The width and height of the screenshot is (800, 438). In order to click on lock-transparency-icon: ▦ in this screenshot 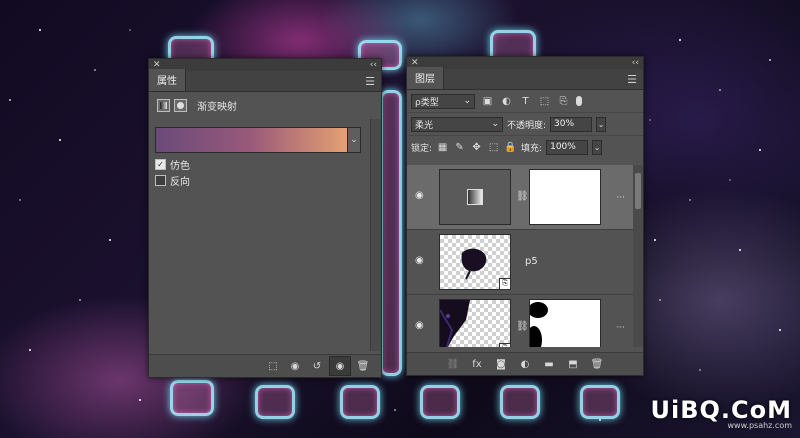, I will do `click(442, 147)`.